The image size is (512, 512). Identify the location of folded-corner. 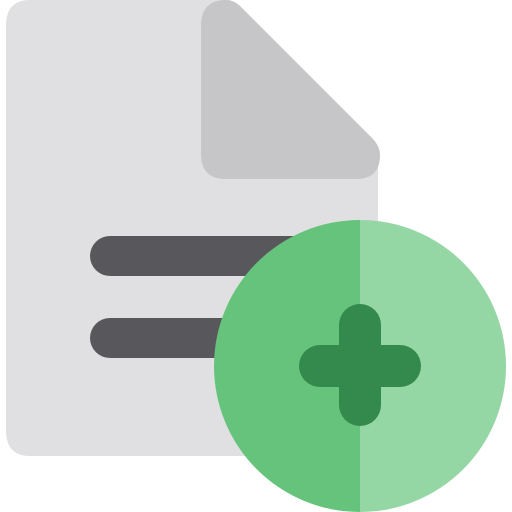
(290, 89).